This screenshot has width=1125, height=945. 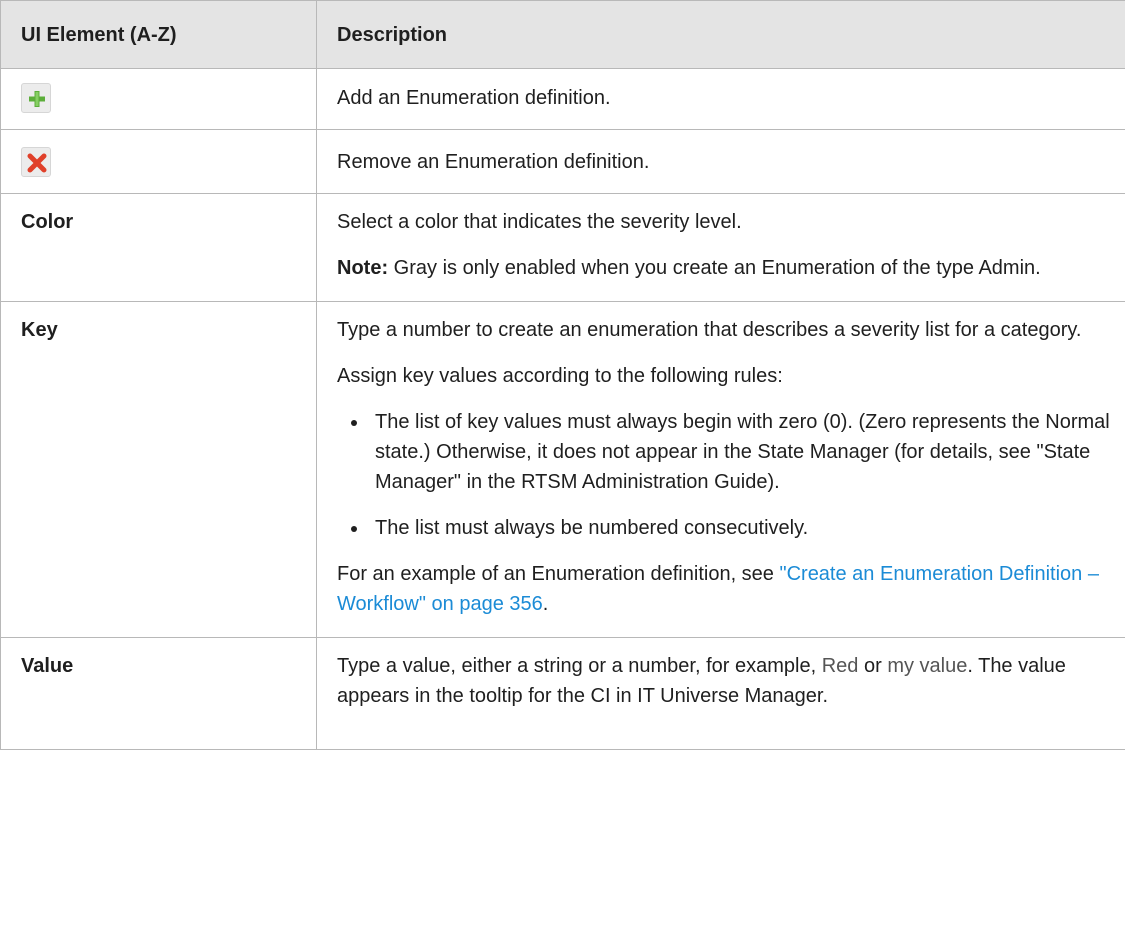 What do you see at coordinates (873, 666) in the screenshot?
I see `value-text-2: or` at bounding box center [873, 666].